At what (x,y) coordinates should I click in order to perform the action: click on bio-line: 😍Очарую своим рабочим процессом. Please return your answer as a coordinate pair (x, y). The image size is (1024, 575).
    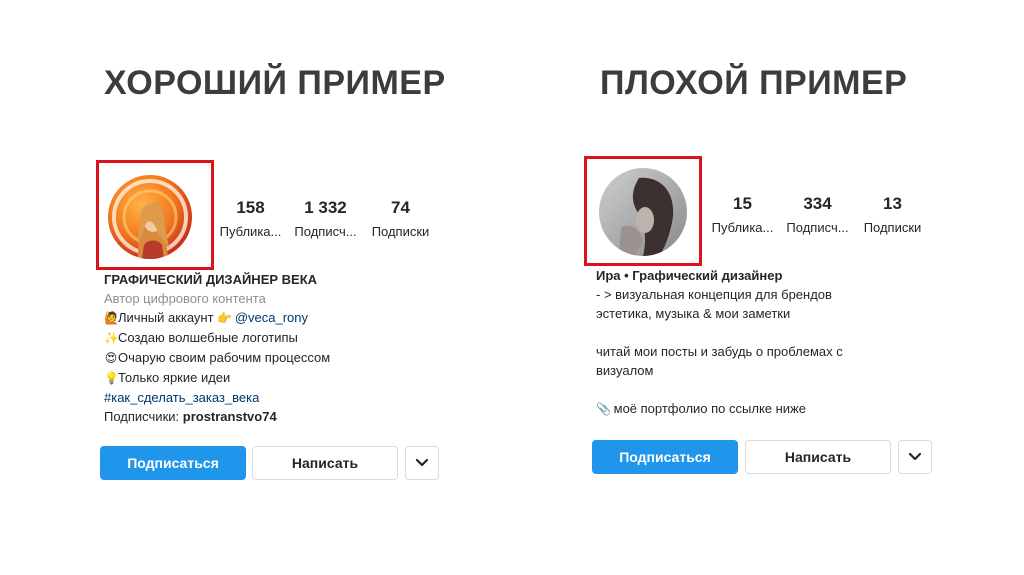
    Looking at the image, I should click on (217, 358).